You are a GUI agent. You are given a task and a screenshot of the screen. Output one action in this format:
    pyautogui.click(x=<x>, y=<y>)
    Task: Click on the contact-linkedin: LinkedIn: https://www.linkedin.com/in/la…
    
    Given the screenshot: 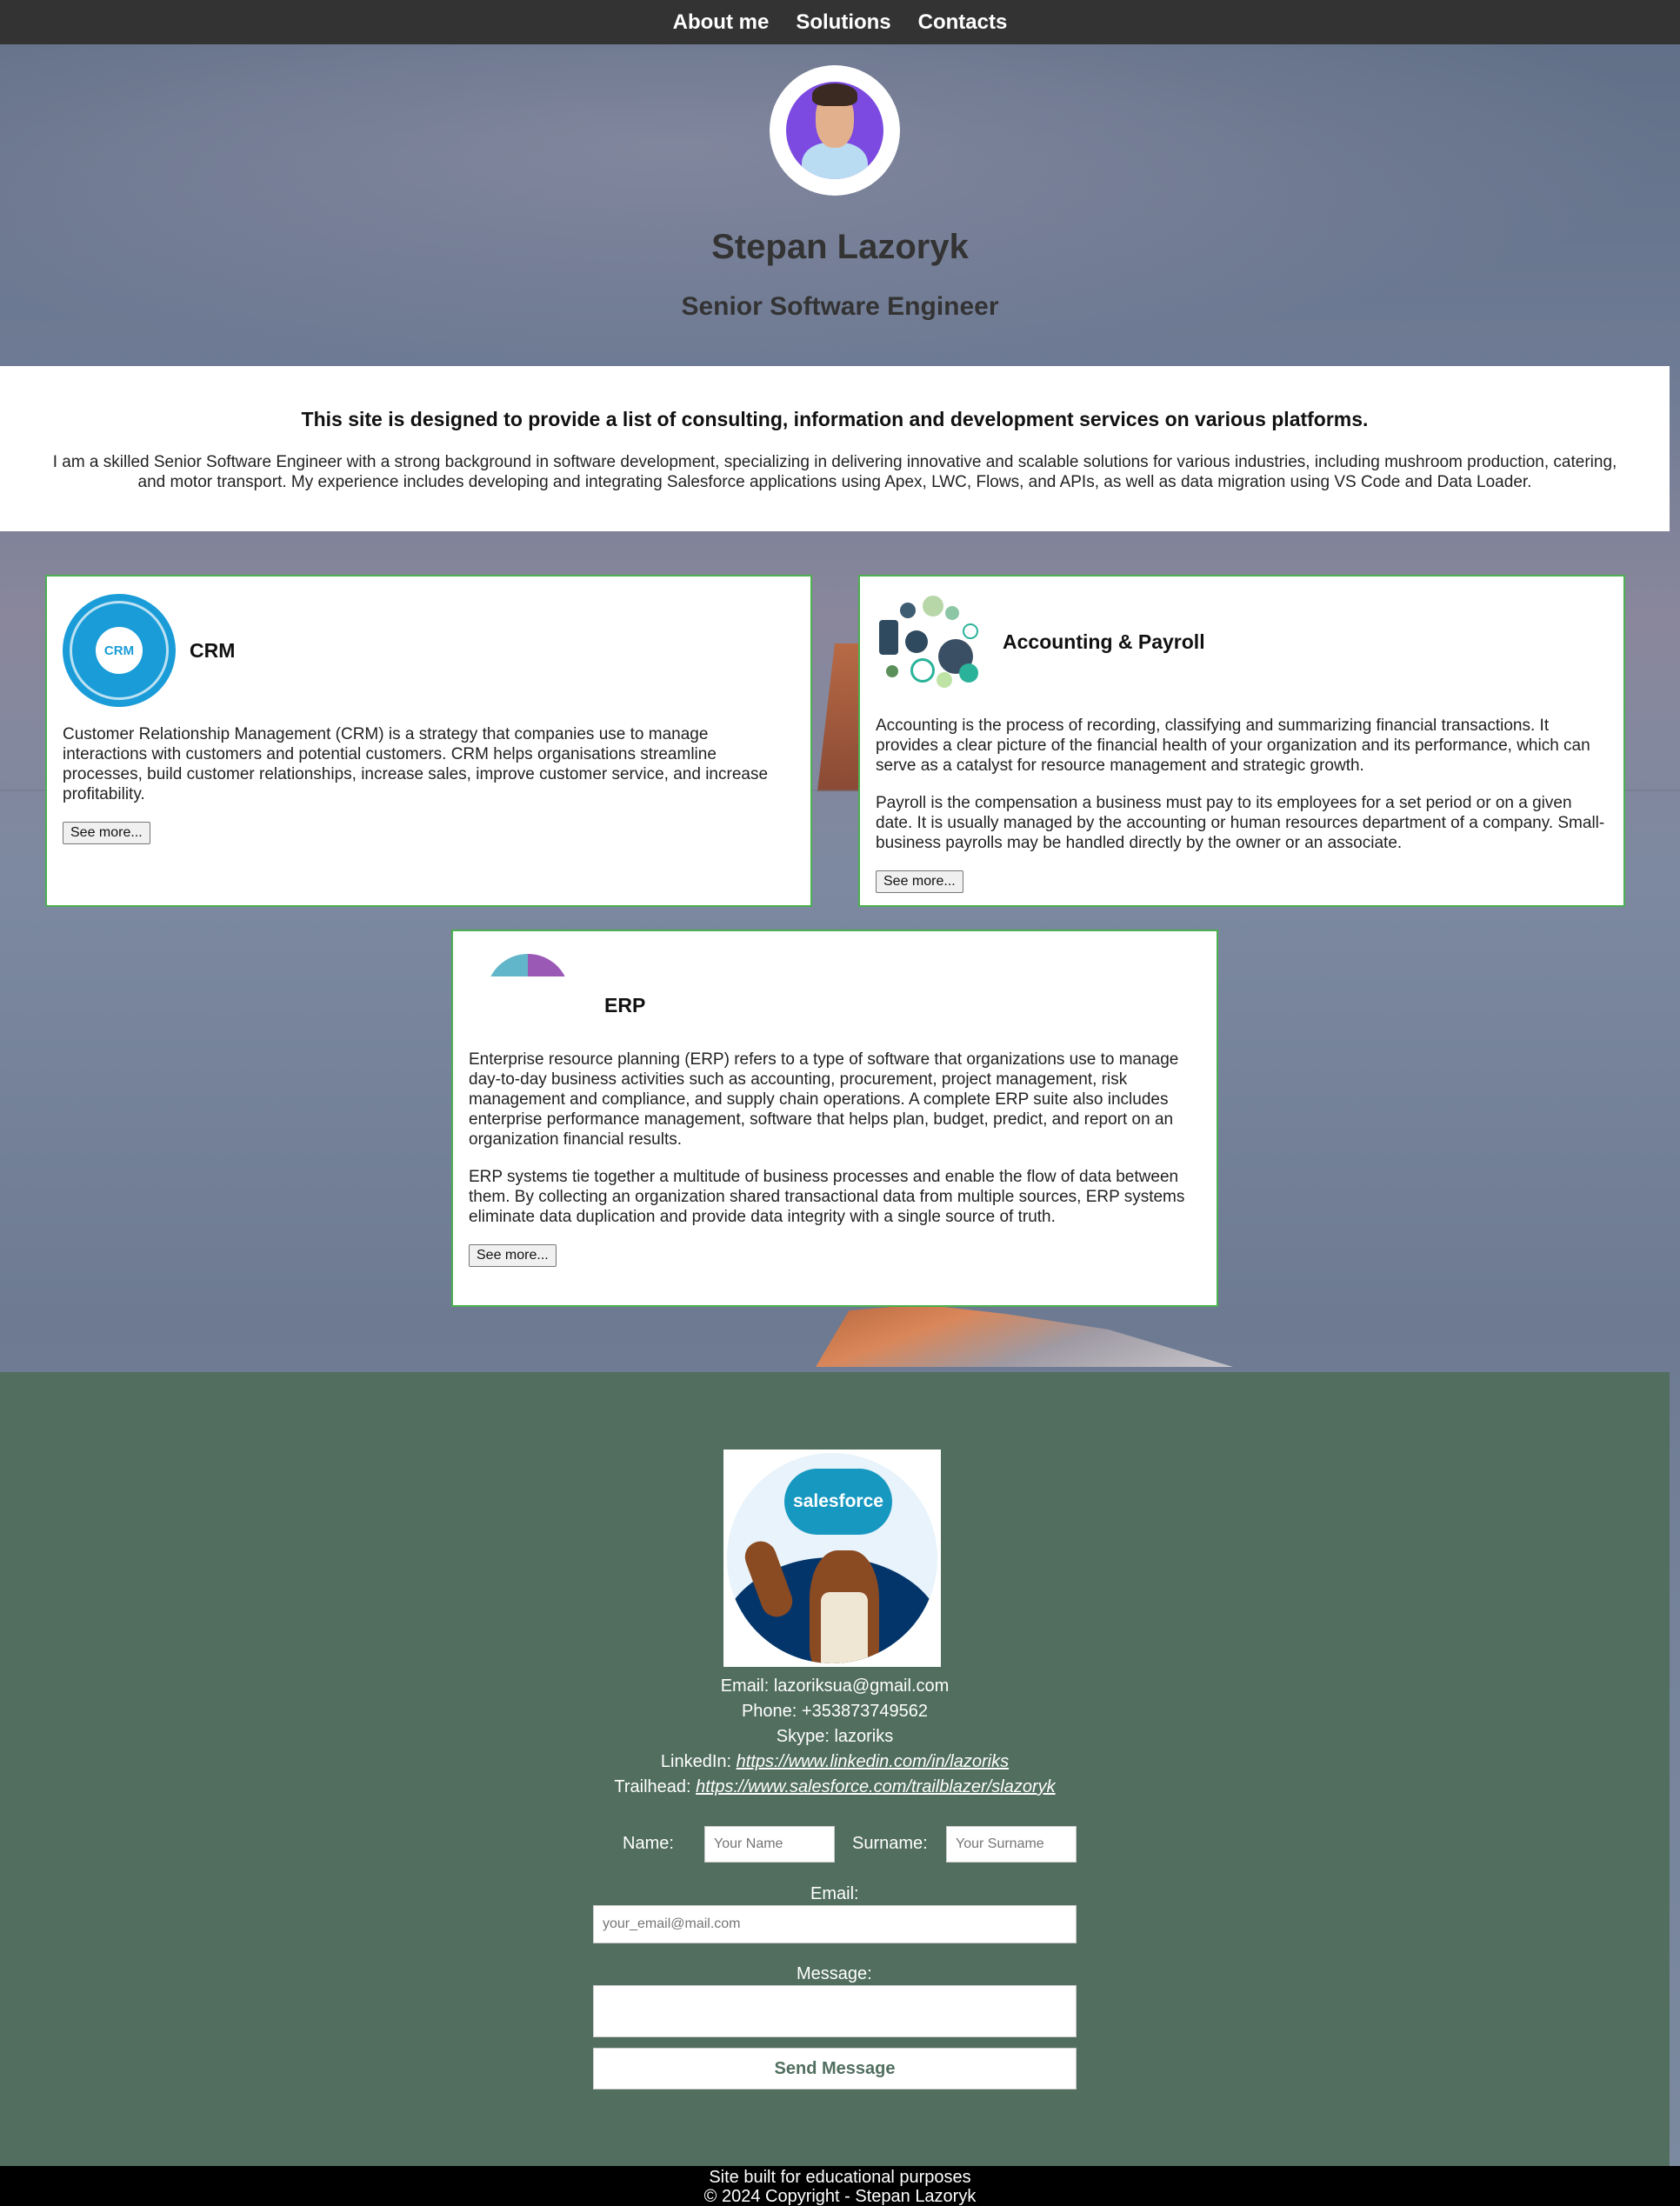 What is the action you would take?
    pyautogui.click(x=835, y=1761)
    